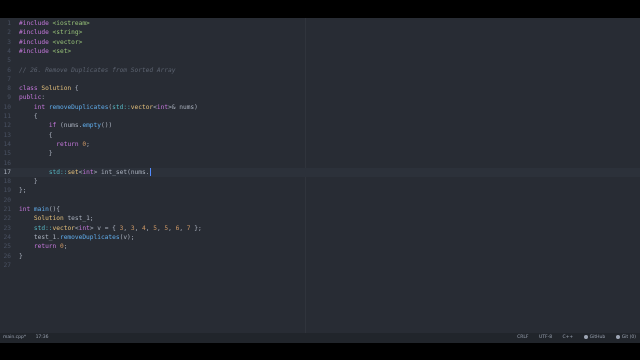  Describe the element at coordinates (320, 79) in the screenshot. I see `code-line: 7` at that location.